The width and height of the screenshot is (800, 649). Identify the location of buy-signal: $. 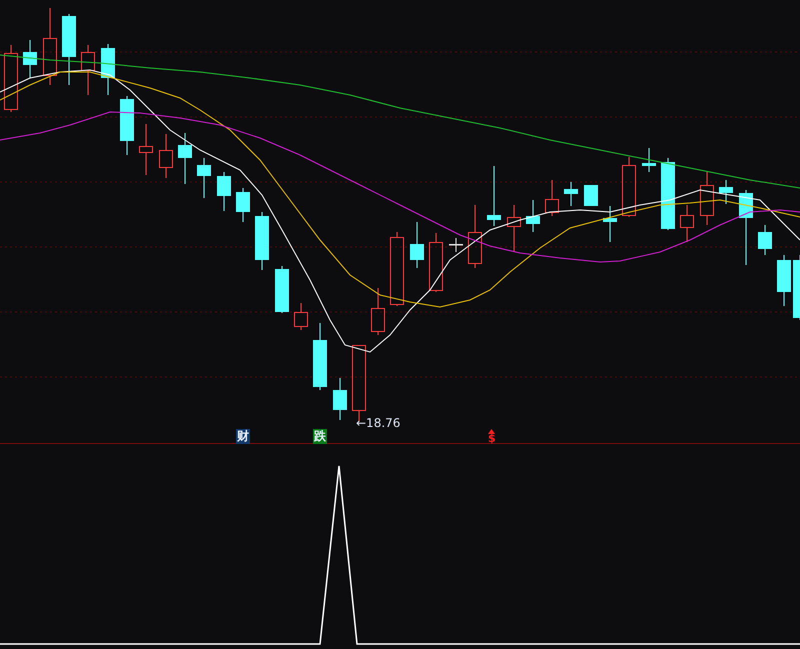
(492, 438).